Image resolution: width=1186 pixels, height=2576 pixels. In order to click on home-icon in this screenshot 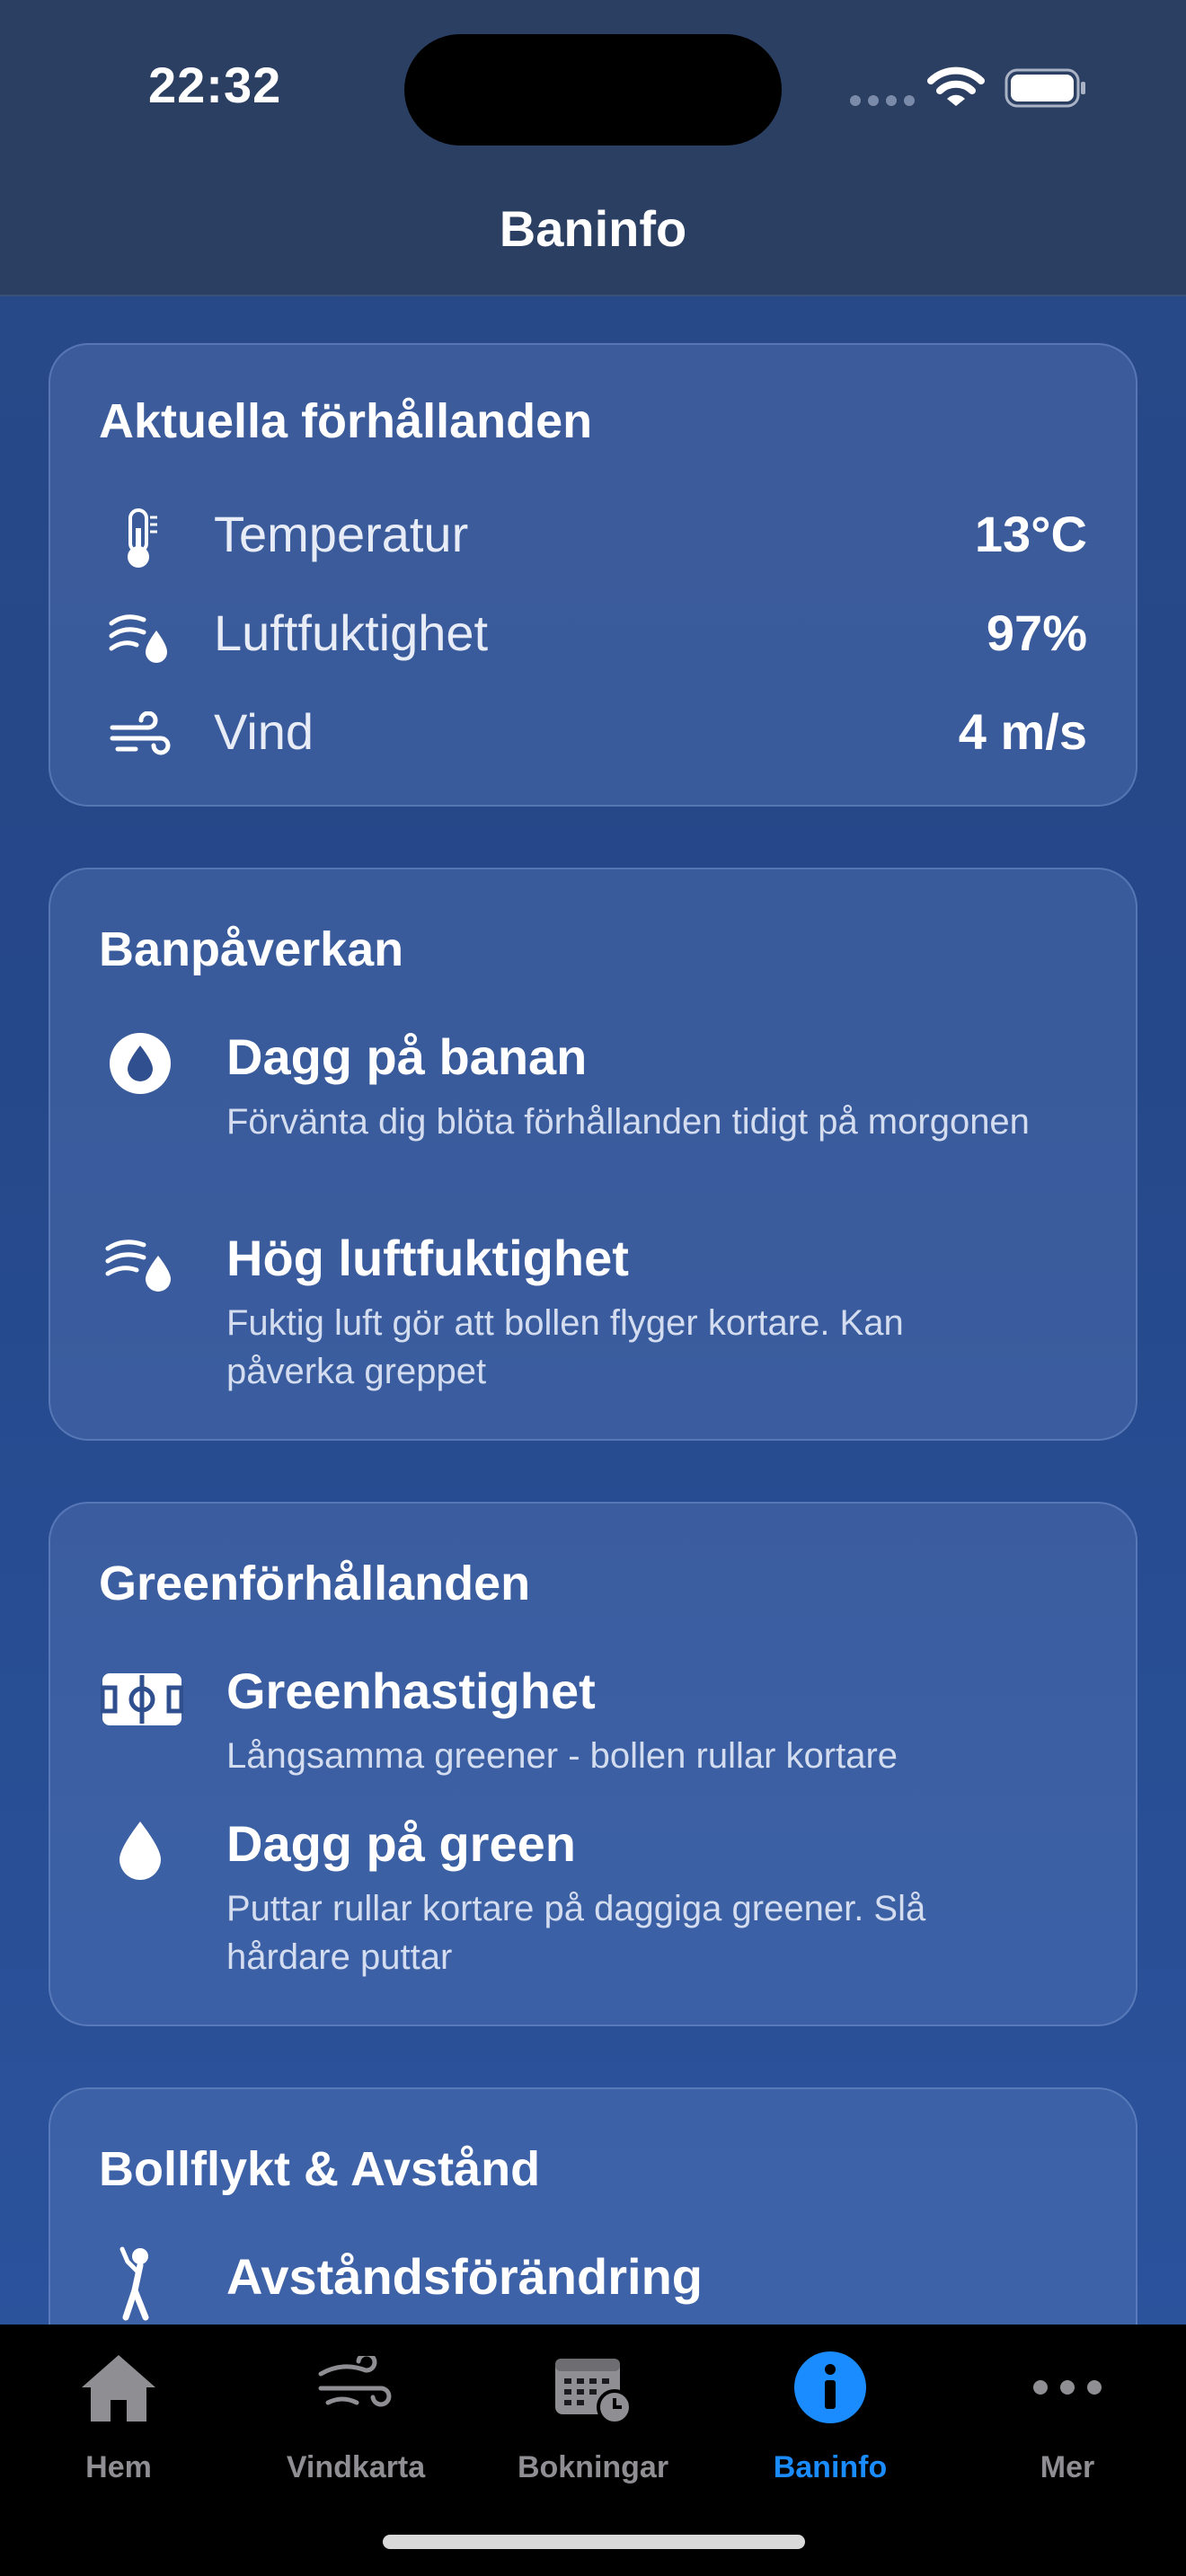, I will do `click(119, 2387)`.